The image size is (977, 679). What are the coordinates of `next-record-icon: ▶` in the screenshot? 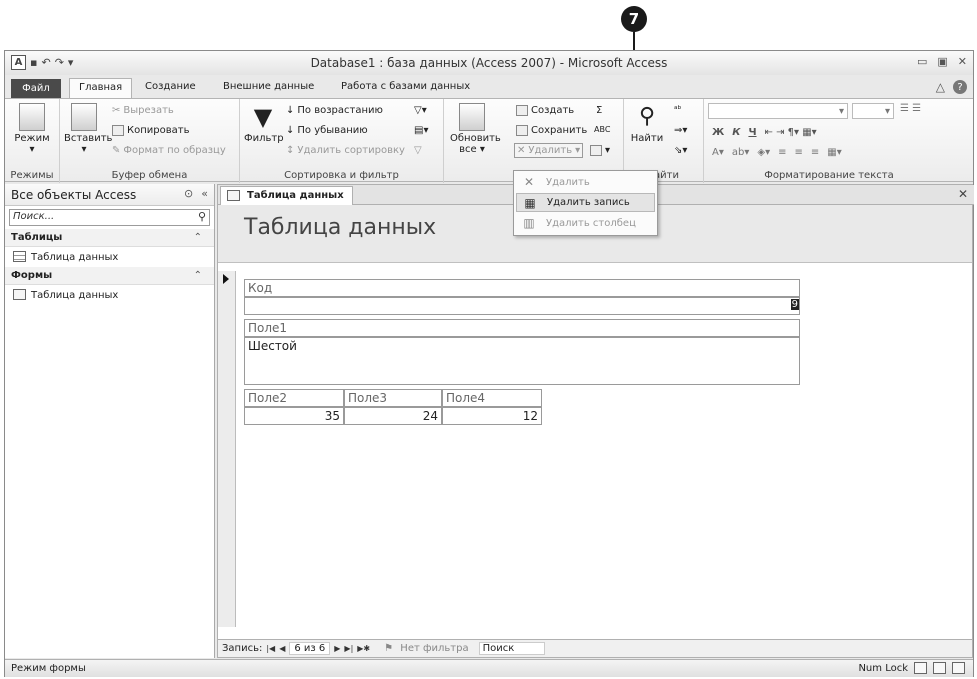 It's located at (337, 648).